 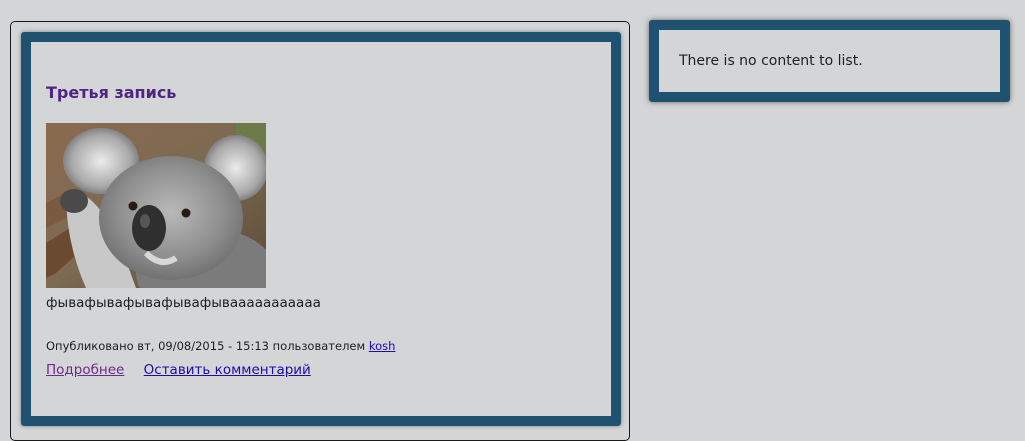 I want to click on author-link: kosh, so click(x=382, y=346).